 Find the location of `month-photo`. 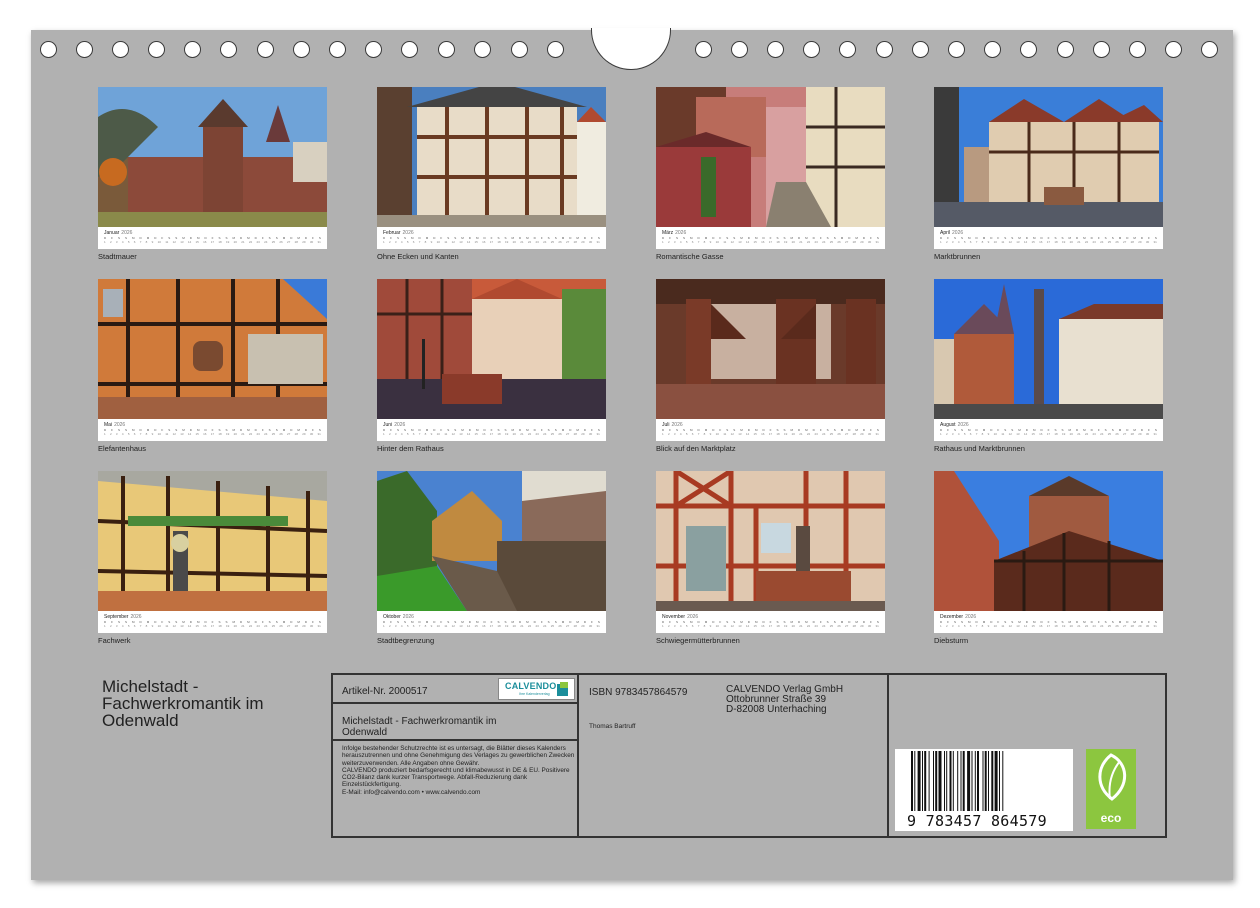

month-photo is located at coordinates (770, 157).